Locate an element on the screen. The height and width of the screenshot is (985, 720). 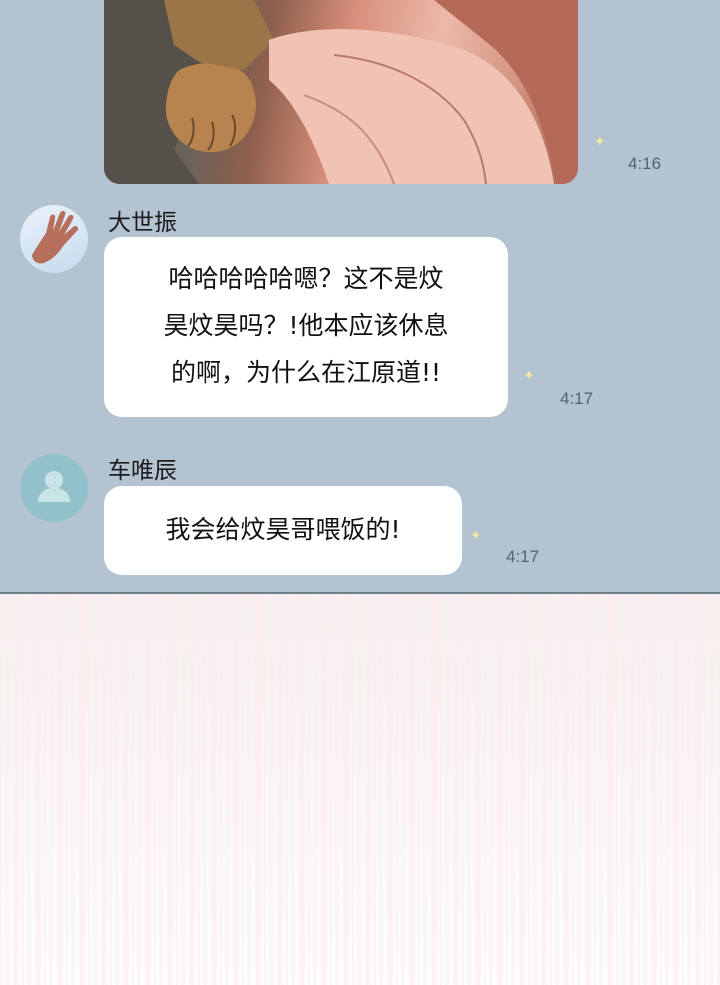
message-line: 昊炆昊吗？!他本应该休息 is located at coordinates (306, 325).